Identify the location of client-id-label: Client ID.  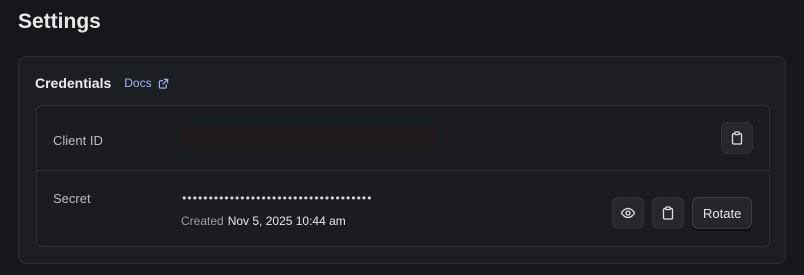
(78, 140).